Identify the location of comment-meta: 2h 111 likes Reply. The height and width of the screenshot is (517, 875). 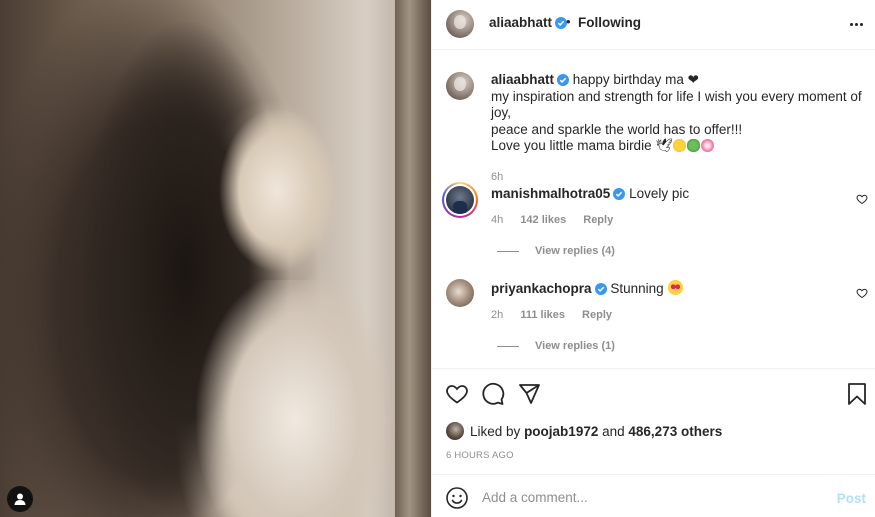
(558, 315).